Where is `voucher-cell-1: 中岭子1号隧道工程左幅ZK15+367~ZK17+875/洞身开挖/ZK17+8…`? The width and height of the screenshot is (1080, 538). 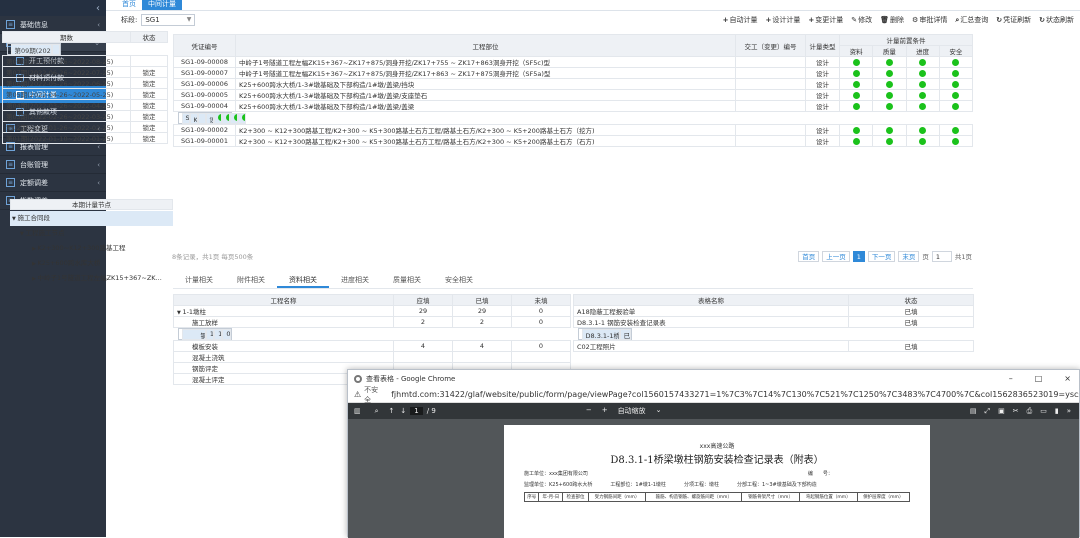 voucher-cell-1: 中岭子1号隧道工程左幅ZK15+367~ZK17+875/洞身开挖/ZK17+8… is located at coordinates (485, 73).